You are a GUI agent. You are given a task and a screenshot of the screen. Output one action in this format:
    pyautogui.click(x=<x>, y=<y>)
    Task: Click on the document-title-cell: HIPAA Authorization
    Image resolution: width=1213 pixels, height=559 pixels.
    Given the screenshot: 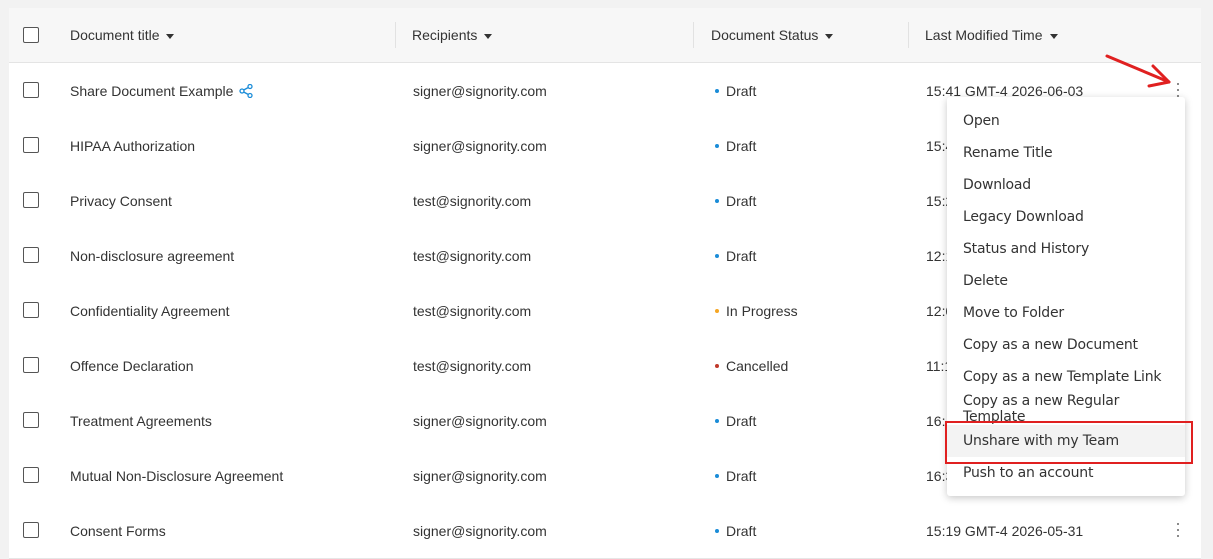 What is the action you would take?
    pyautogui.click(x=132, y=145)
    